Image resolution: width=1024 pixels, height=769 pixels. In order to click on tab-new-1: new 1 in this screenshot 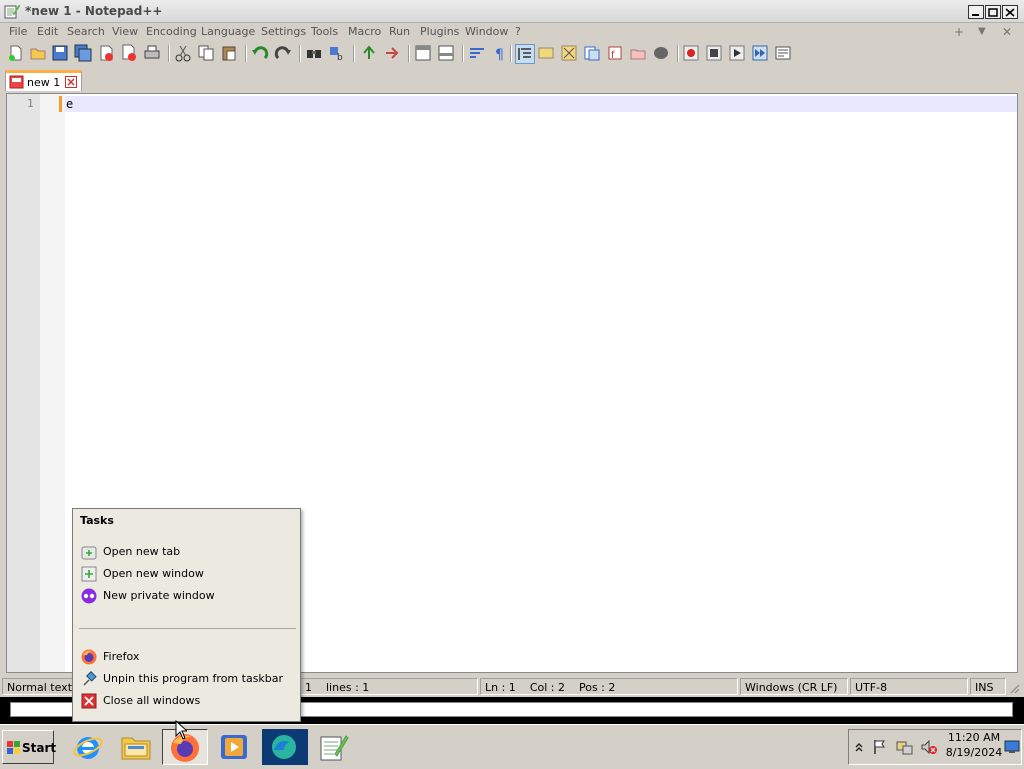, I will do `click(43, 80)`.